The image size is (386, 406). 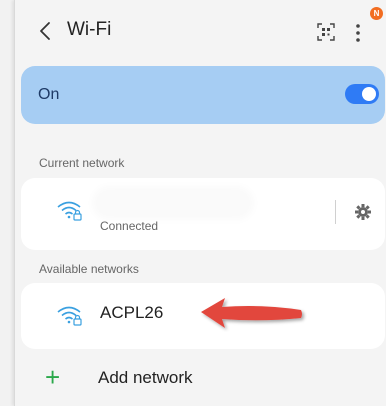 What do you see at coordinates (369, 94) in the screenshot?
I see `toggle-knob` at bounding box center [369, 94].